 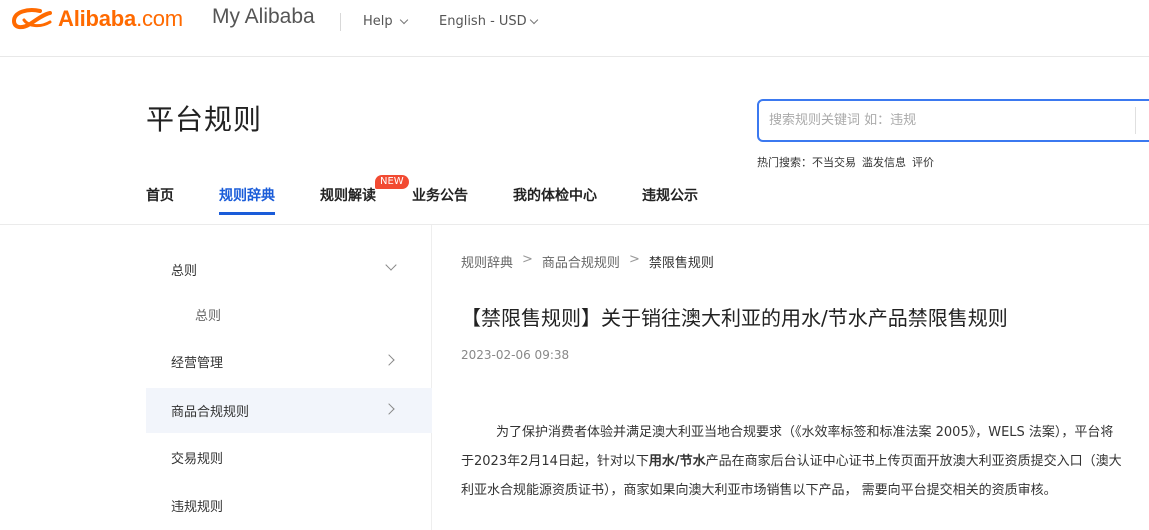 What do you see at coordinates (160, 200) in the screenshot?
I see `nav-home: 首页` at bounding box center [160, 200].